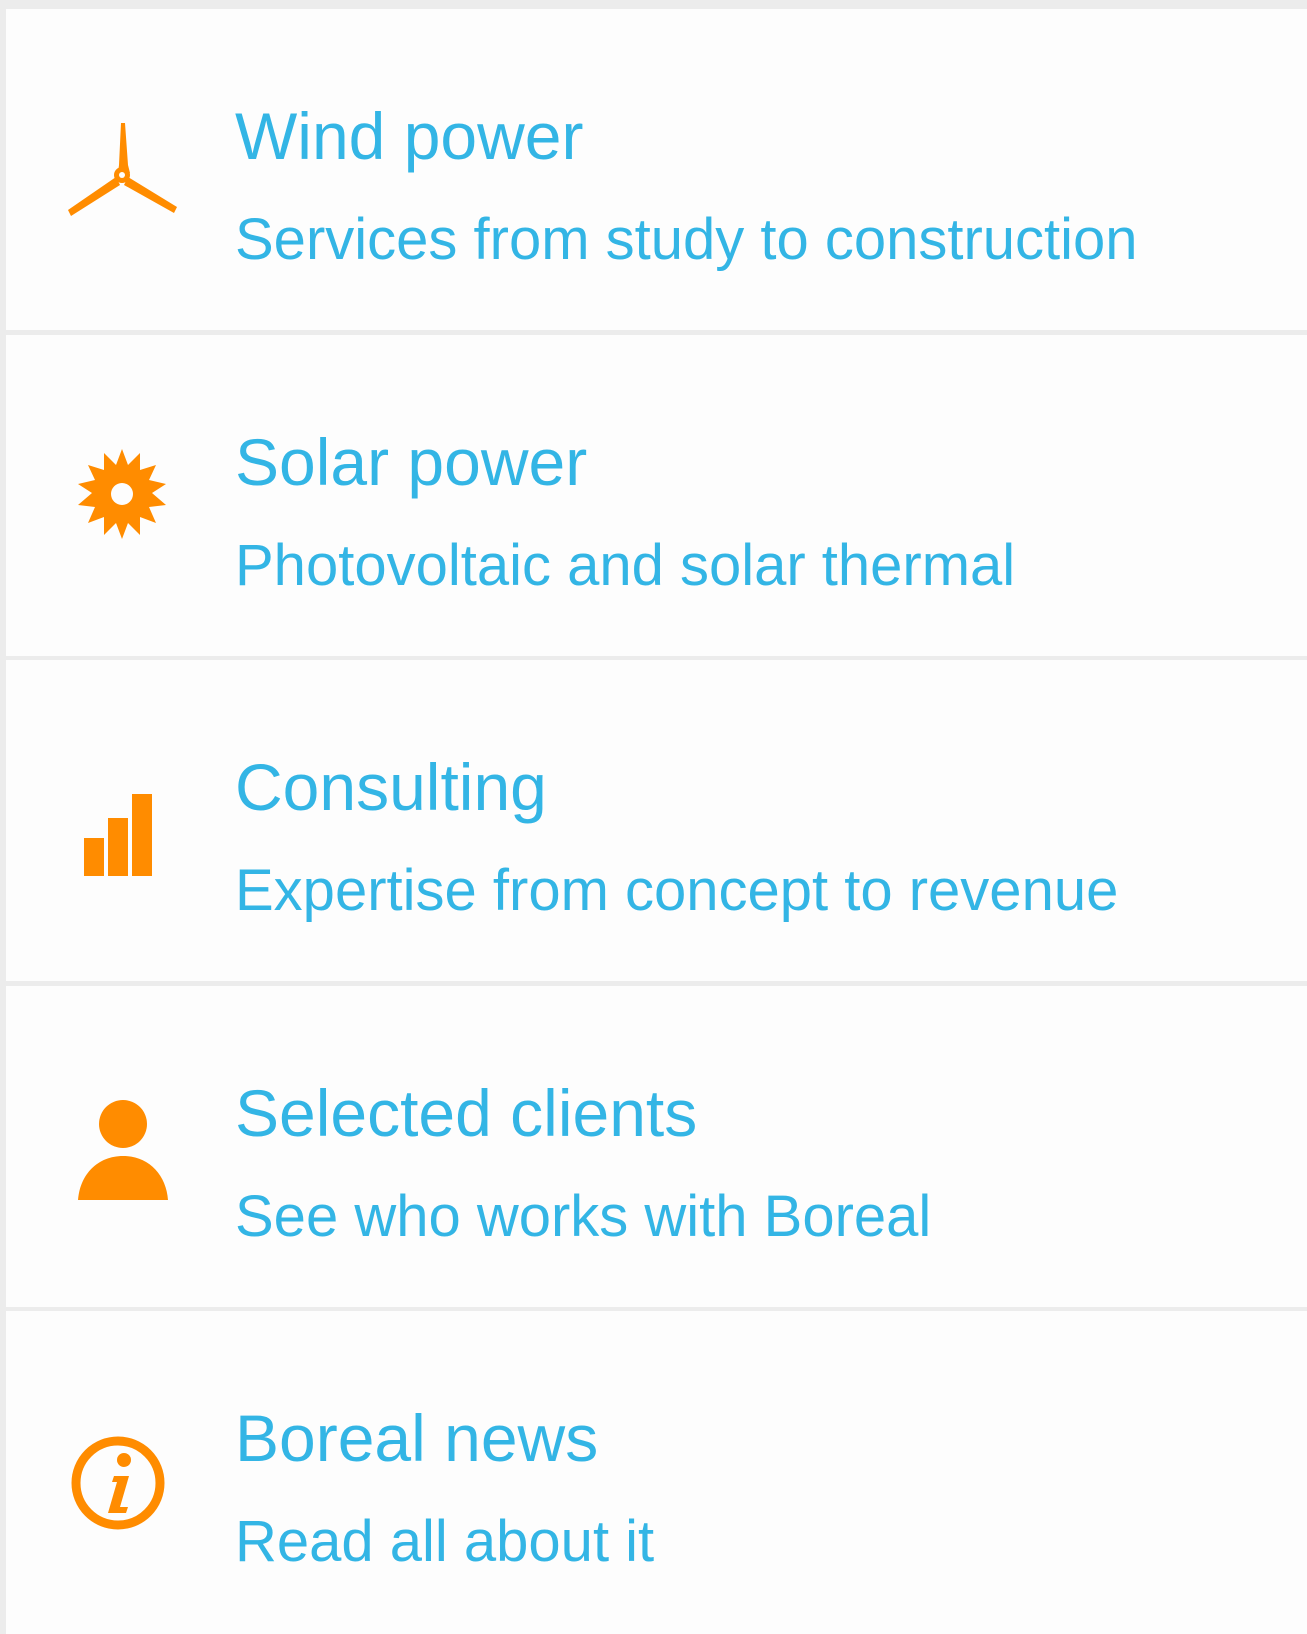 The height and width of the screenshot is (1634, 1307). Describe the element at coordinates (583, 1216) in the screenshot. I see `menu-item-subtitle: See who works with Boreal` at that location.